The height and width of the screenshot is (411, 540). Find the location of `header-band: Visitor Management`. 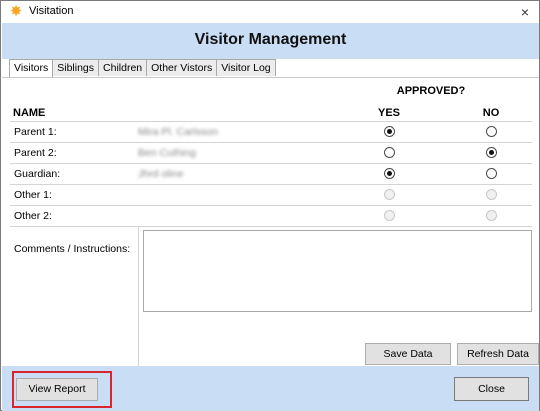

header-band: Visitor Management is located at coordinates (270, 41).